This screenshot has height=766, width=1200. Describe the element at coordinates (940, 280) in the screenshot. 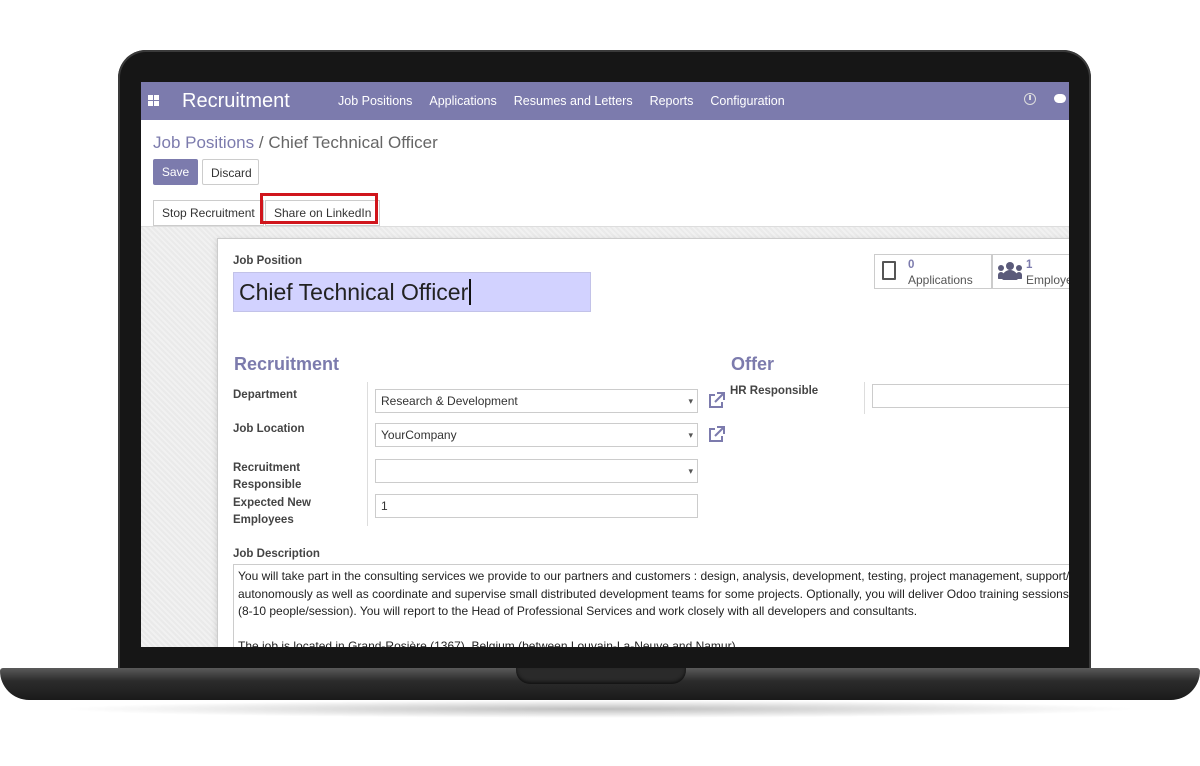

I see `applications-stat-label: Applications` at that location.